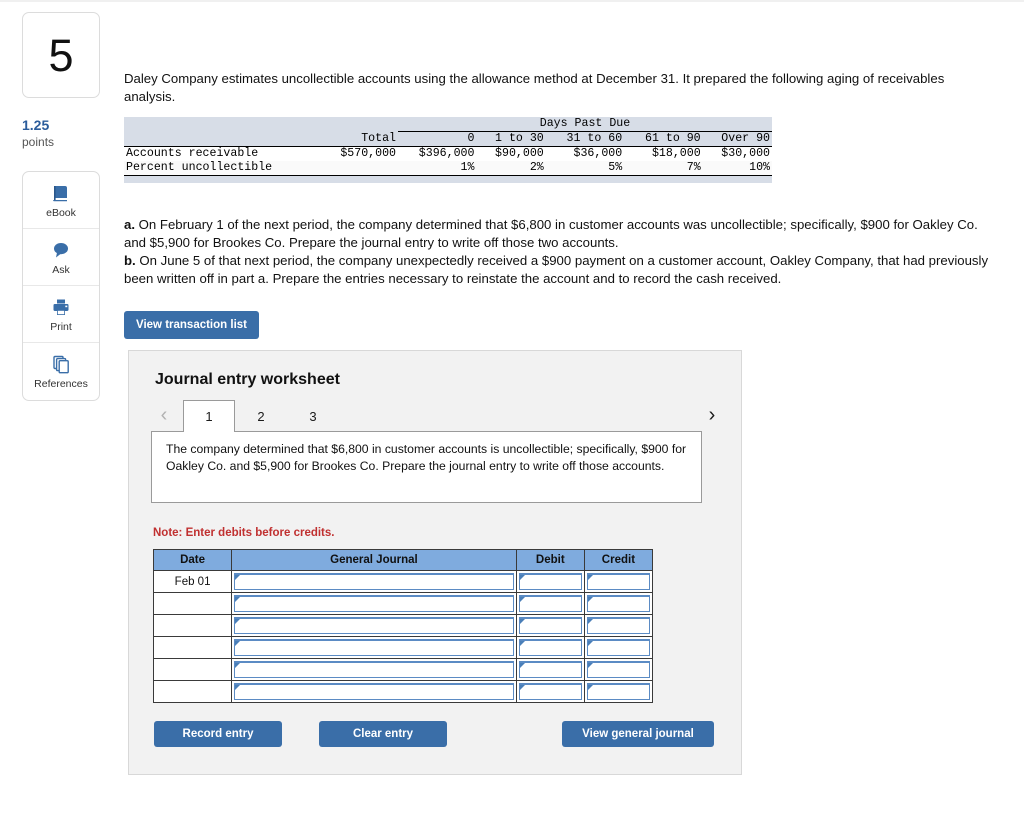  I want to click on tool-panel: eBook Ask Print References, so click(61, 286).